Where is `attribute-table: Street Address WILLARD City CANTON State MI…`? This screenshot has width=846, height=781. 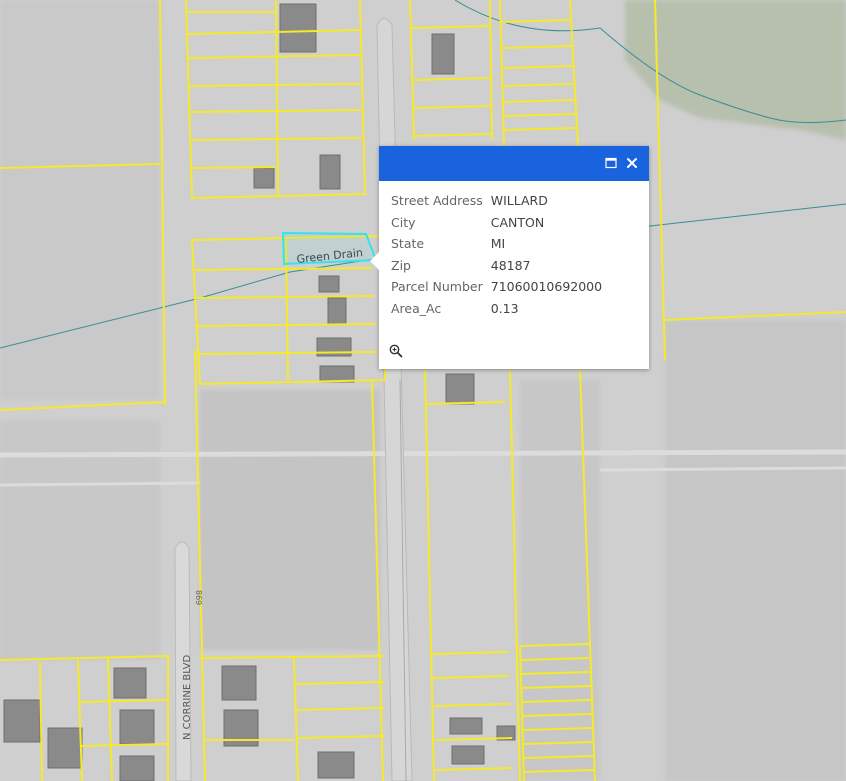 attribute-table: Street Address WILLARD City CANTON State MI… is located at coordinates (496, 254).